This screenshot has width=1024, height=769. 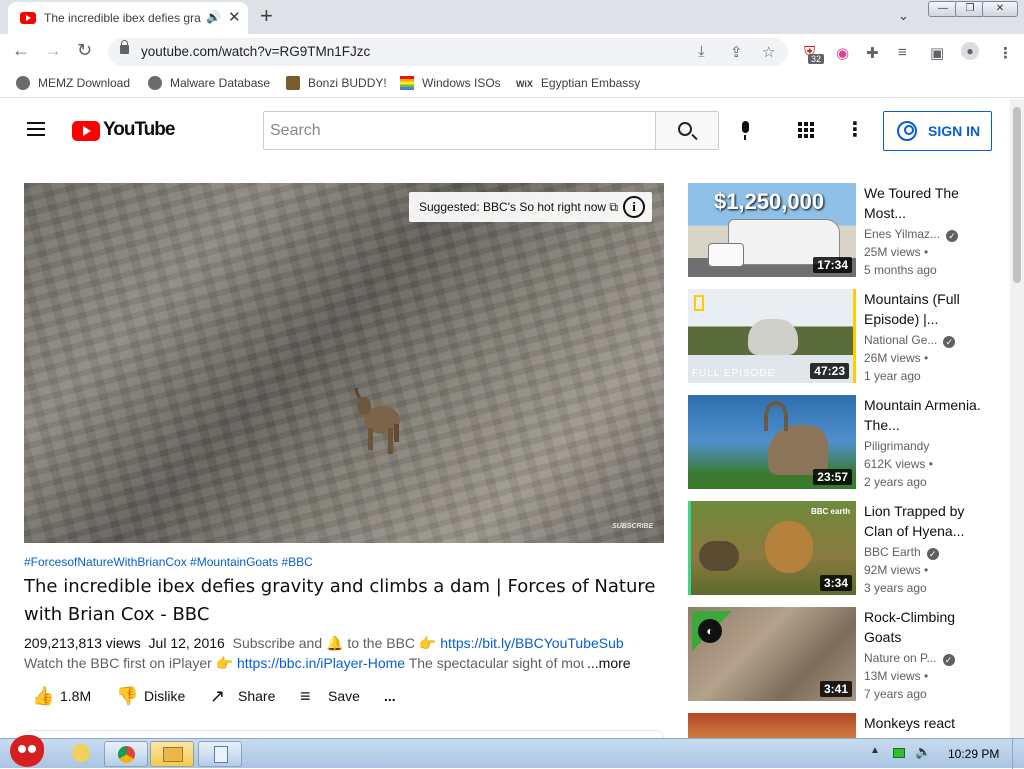 I want to click on scrollbar-thumb, so click(x=1017, y=195).